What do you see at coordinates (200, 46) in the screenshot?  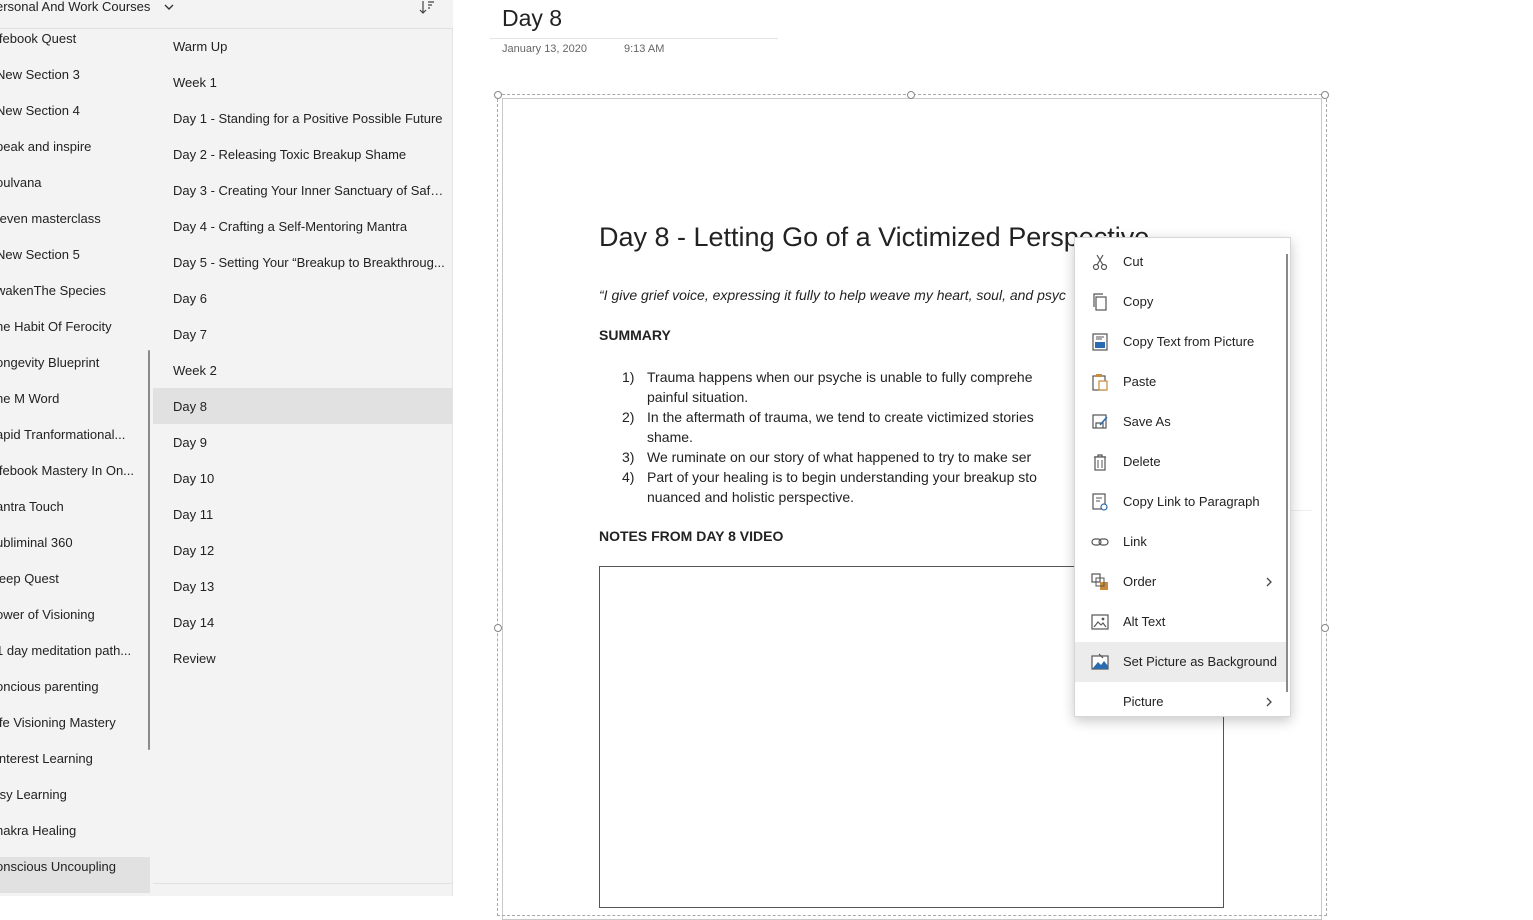 I see `page-item-label: Warm Up` at bounding box center [200, 46].